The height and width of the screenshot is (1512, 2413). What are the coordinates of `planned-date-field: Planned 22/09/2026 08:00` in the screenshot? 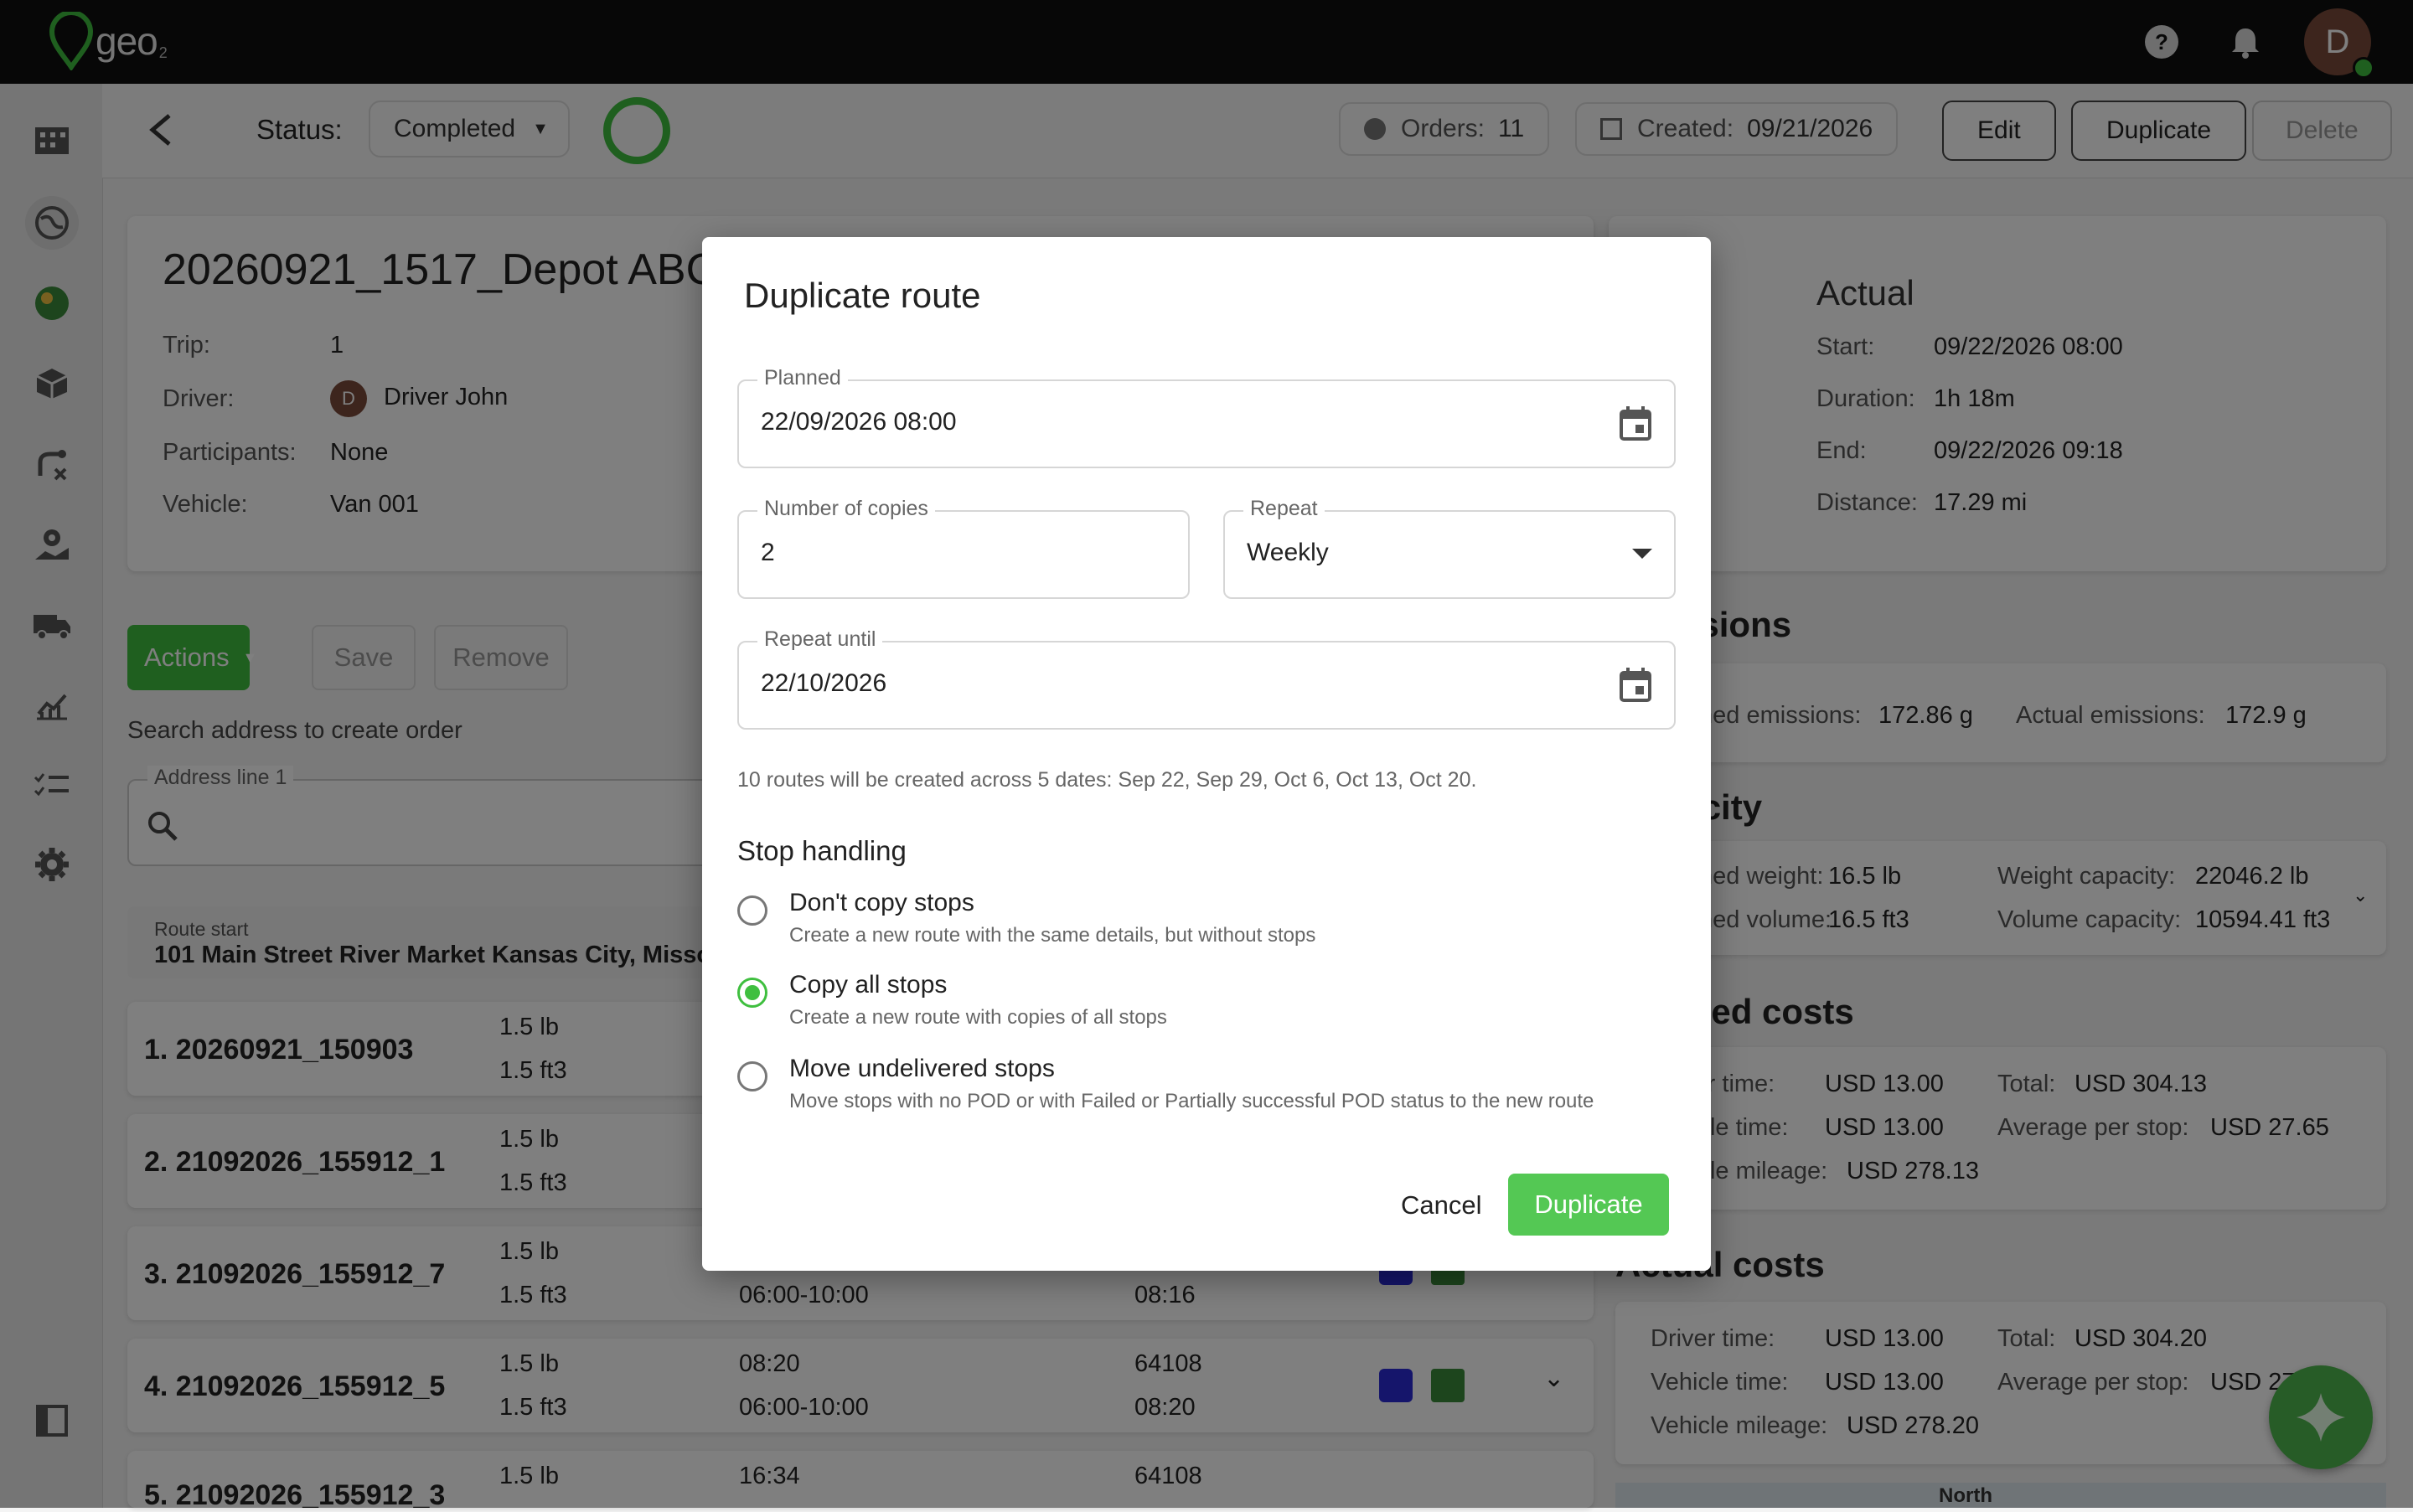 It's located at (1206, 417).